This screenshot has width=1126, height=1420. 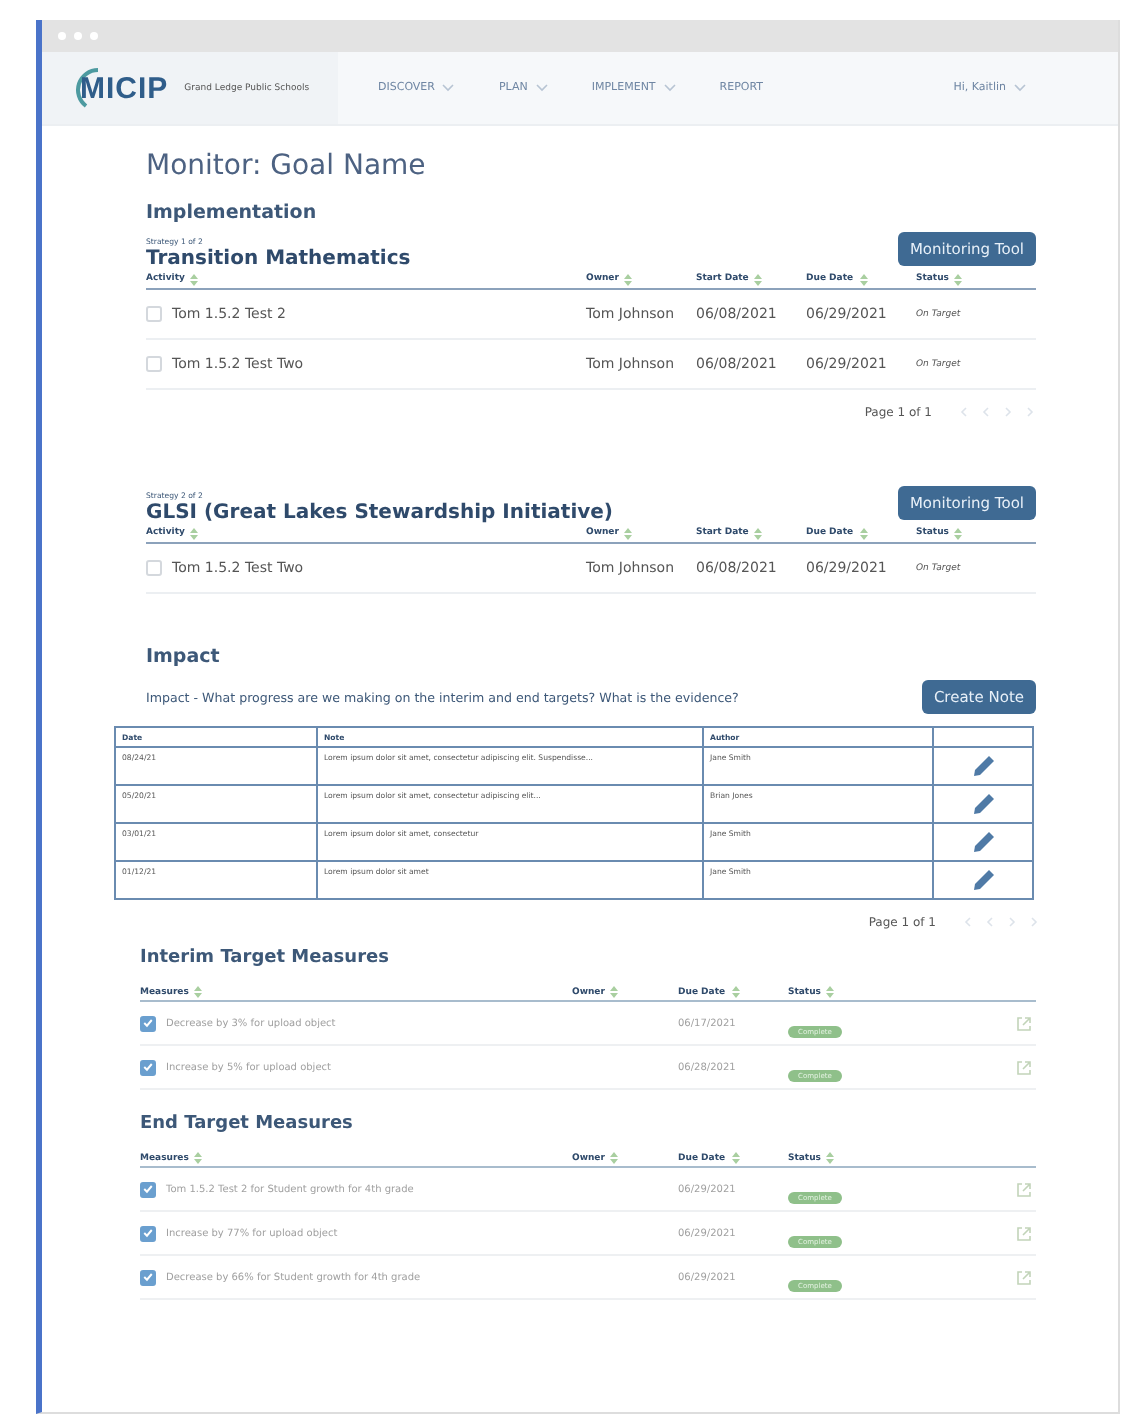 I want to click on section-heading: Implementation, so click(x=232, y=213).